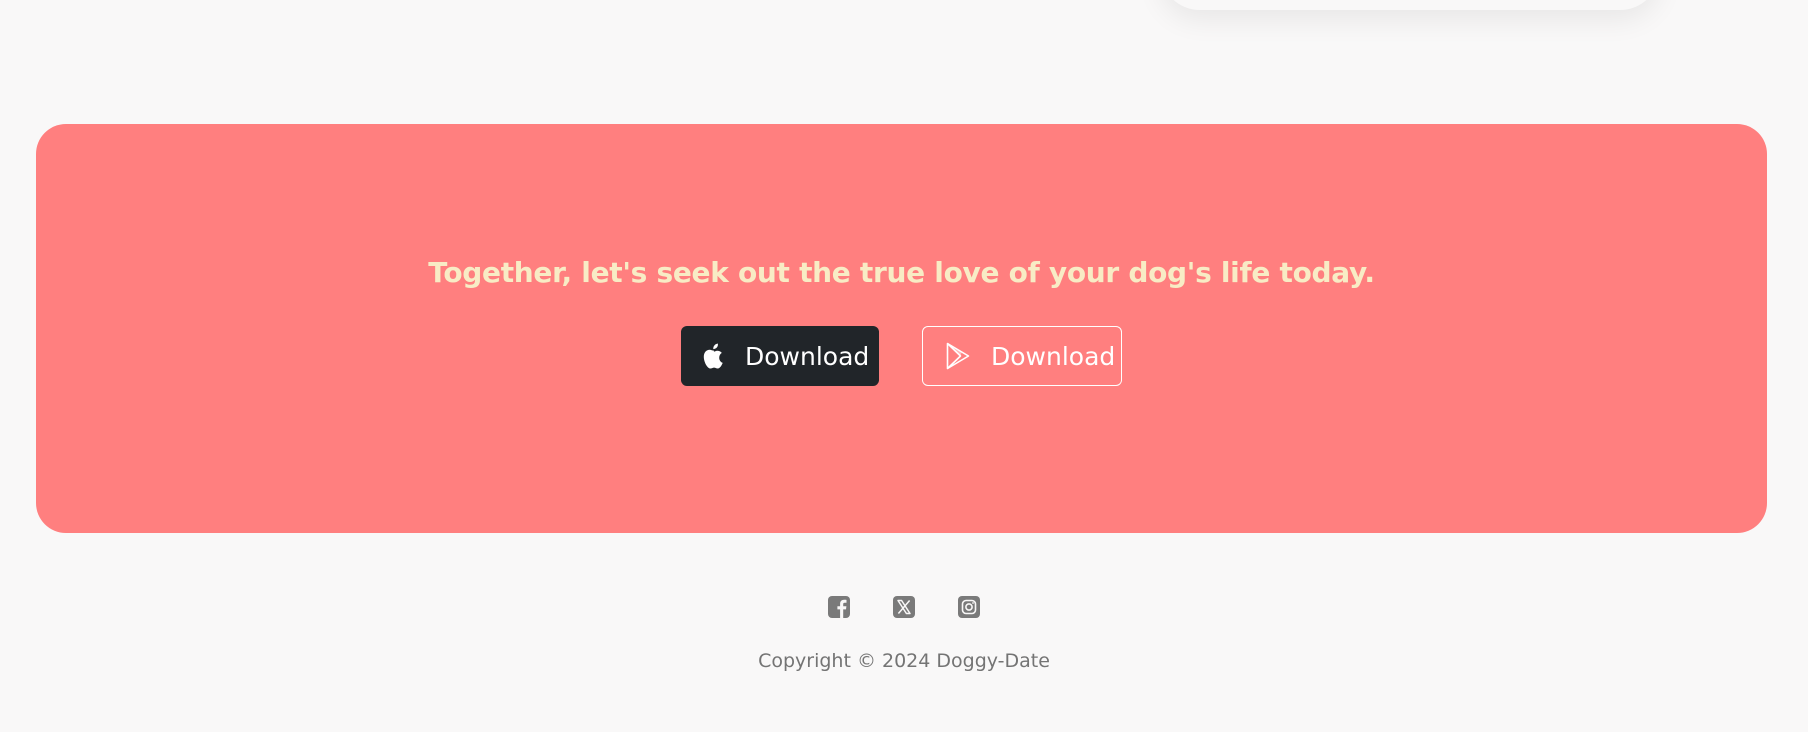  Describe the element at coordinates (904, 661) in the screenshot. I see `copyright-text: Copyright © 2024 Doggy-Date` at that location.